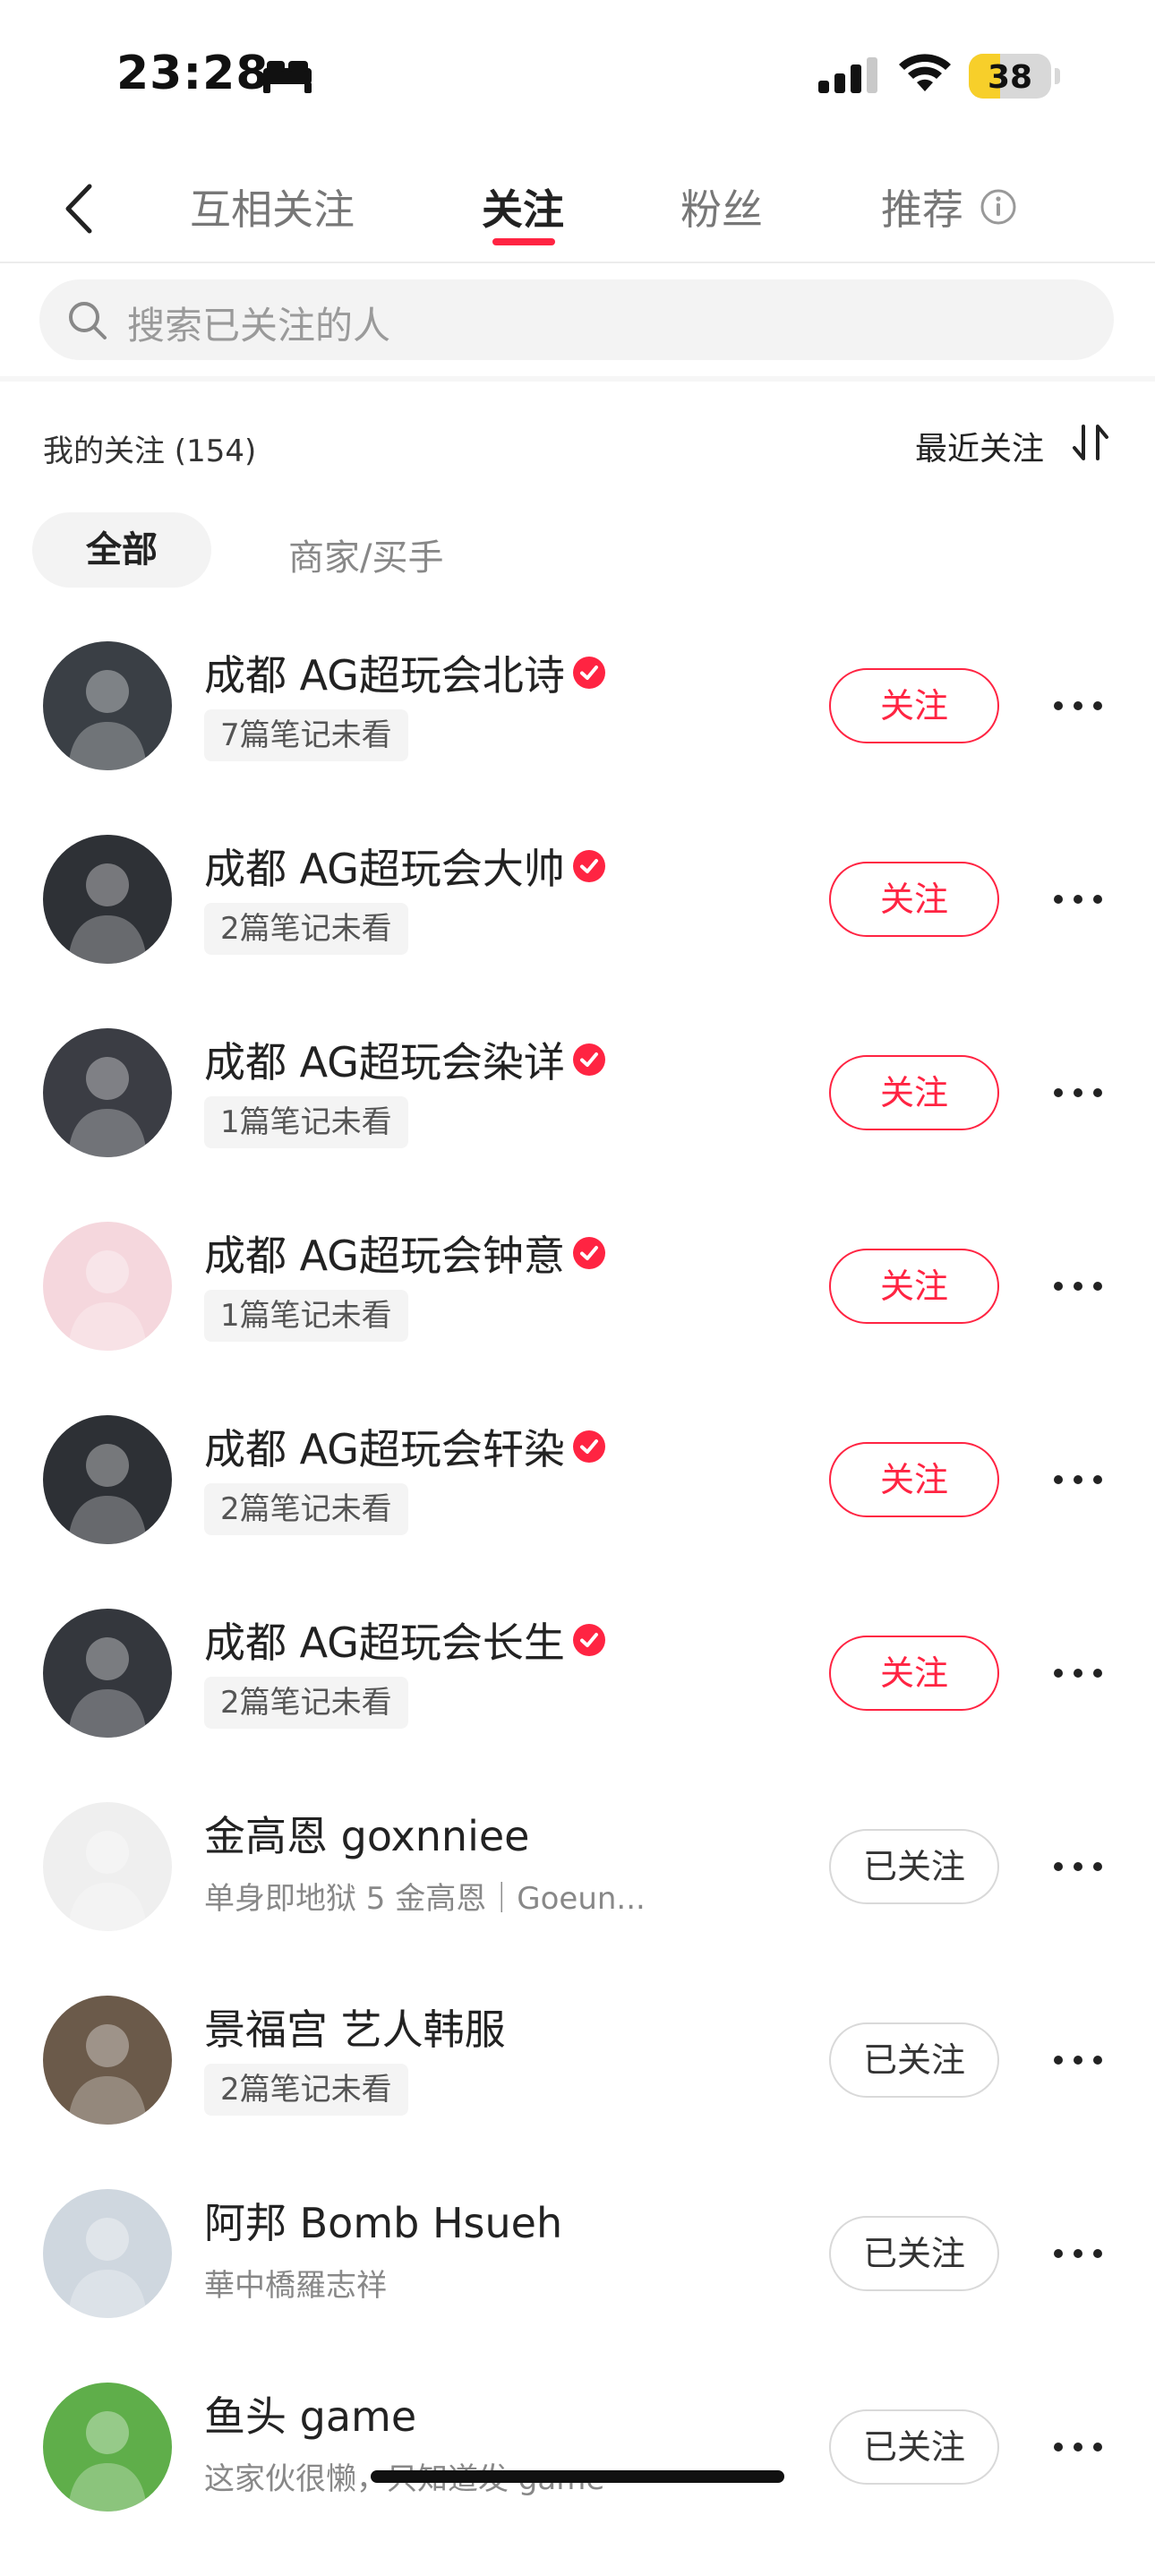 The width and height of the screenshot is (1155, 2576). What do you see at coordinates (523, 206) in the screenshot?
I see `tab-following: 关注` at bounding box center [523, 206].